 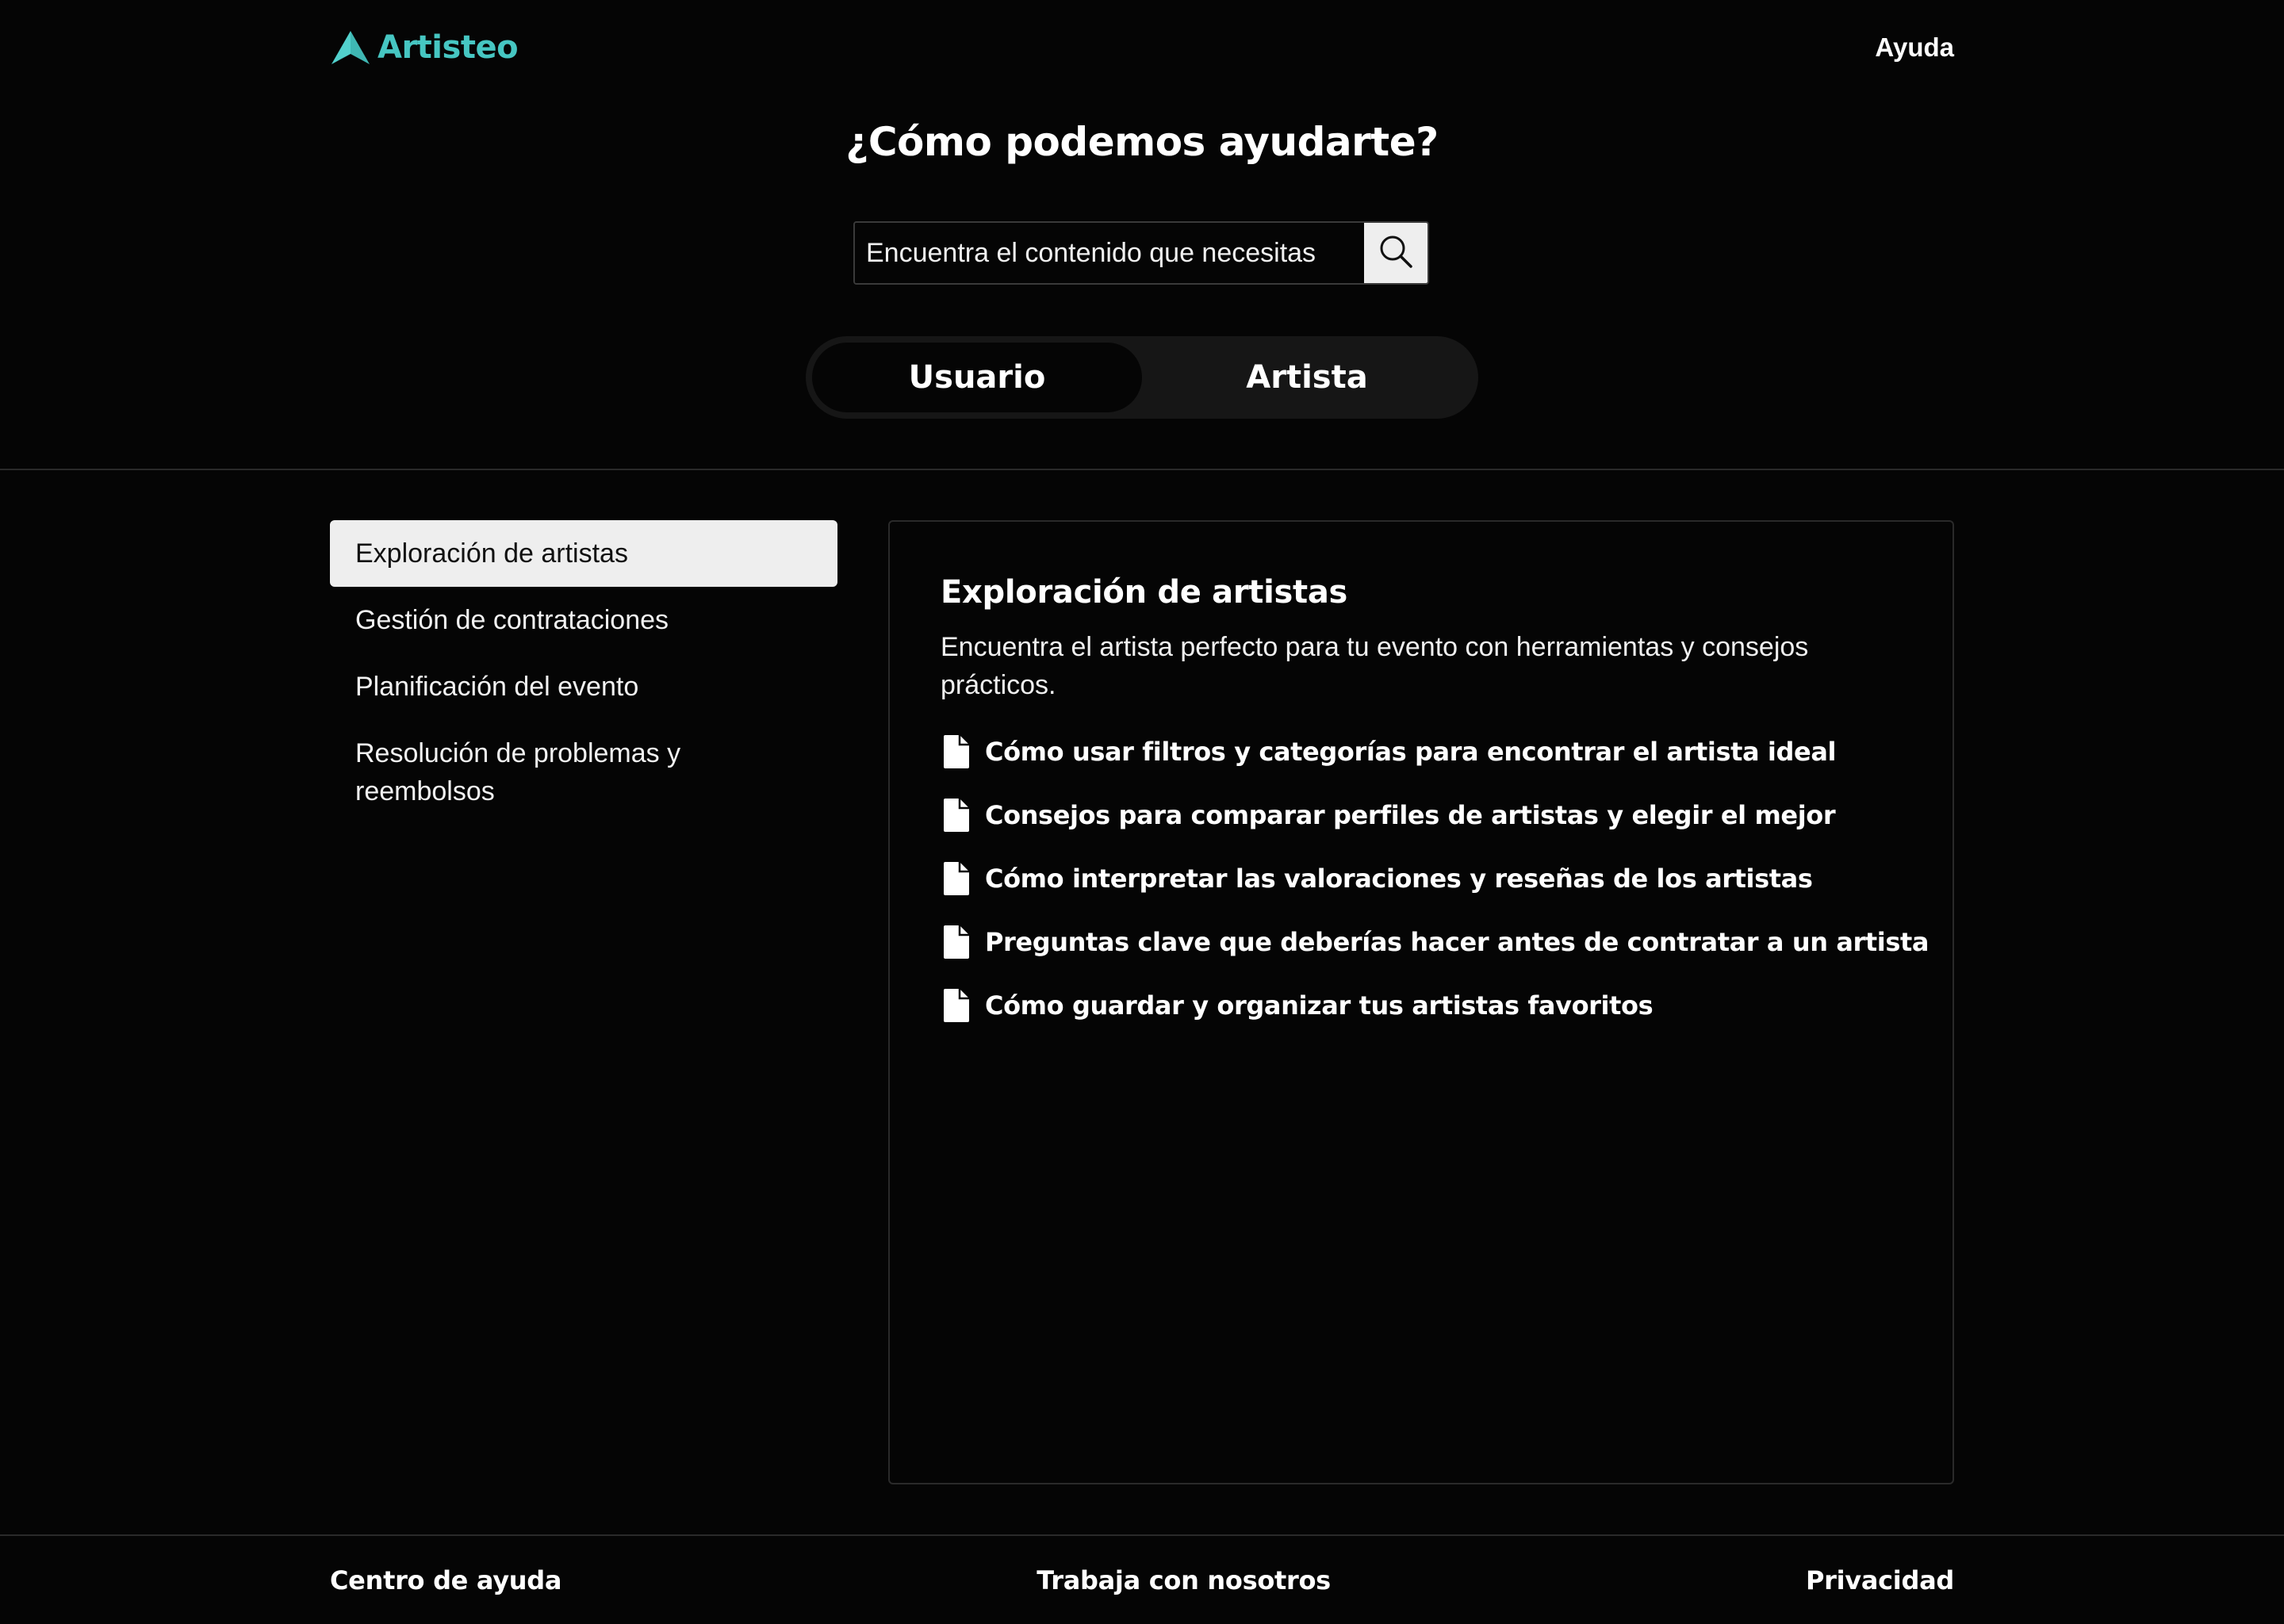 What do you see at coordinates (350, 47) in the screenshot?
I see `artisteo-logo-icon` at bounding box center [350, 47].